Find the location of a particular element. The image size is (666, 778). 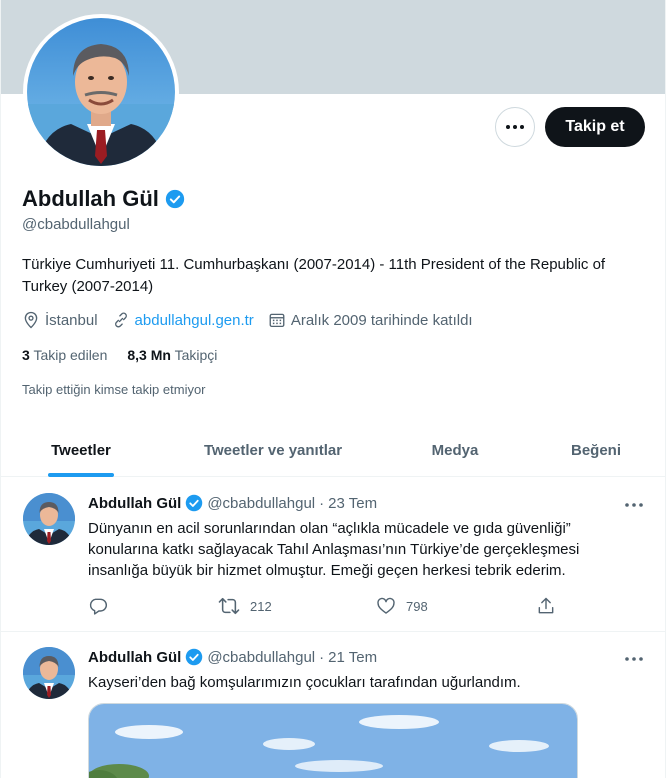

retweet-count: 212 is located at coordinates (261, 606).